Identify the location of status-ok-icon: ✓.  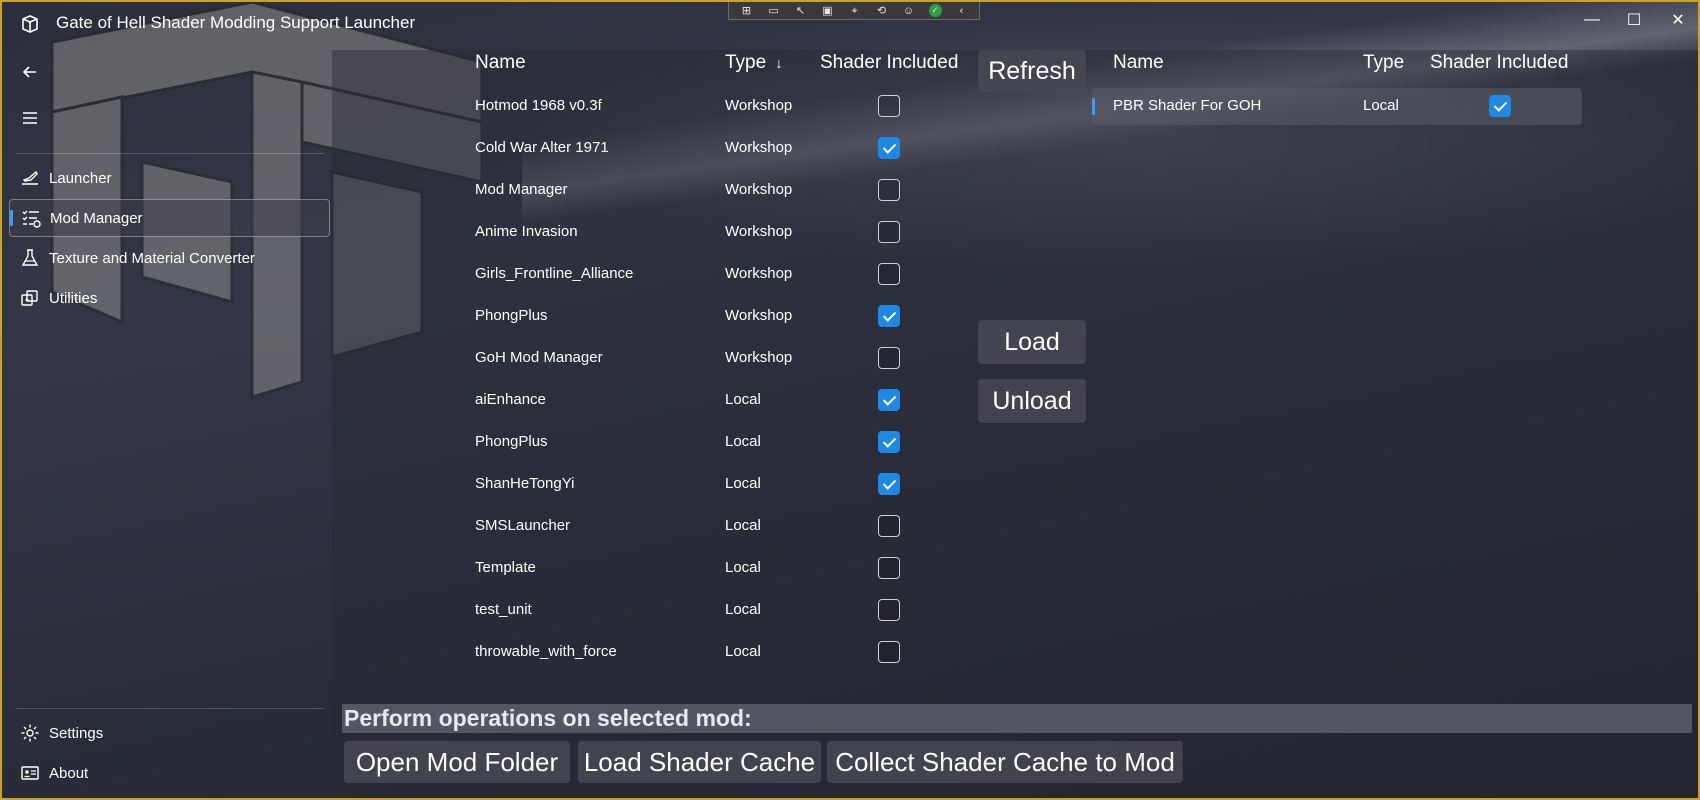
(935, 10).